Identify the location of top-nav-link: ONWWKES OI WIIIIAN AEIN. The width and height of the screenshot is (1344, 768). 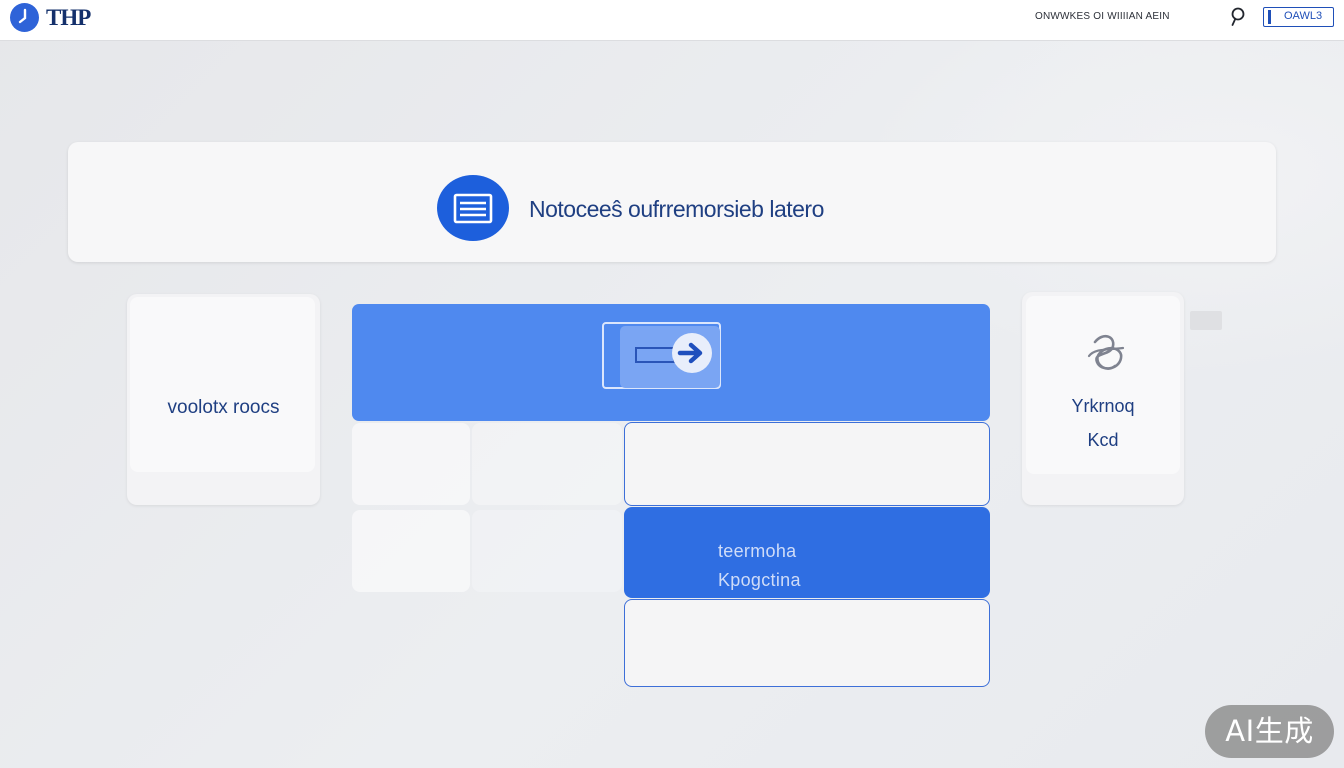
(1102, 16).